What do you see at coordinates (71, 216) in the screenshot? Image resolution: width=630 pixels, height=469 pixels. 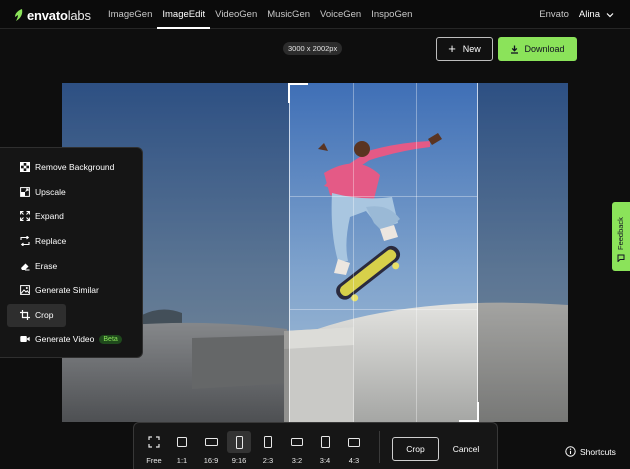 I see `tool-expand: Expand` at bounding box center [71, 216].